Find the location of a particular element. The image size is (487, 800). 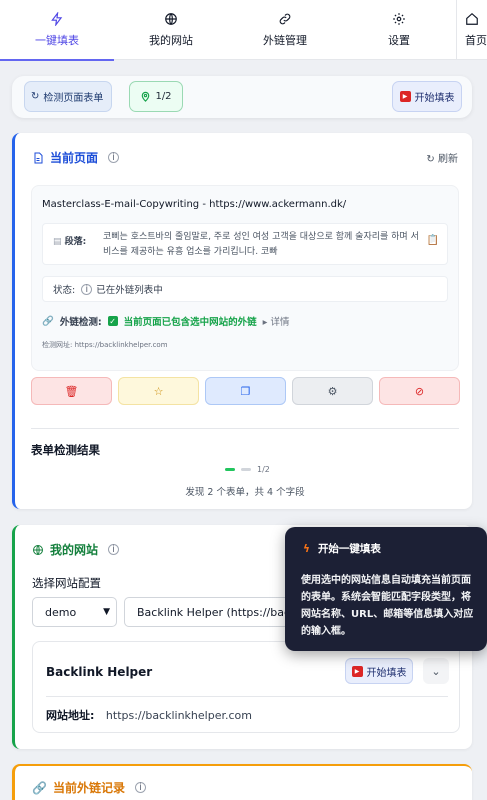

paragraph-icon: ▤ is located at coordinates (57, 242).